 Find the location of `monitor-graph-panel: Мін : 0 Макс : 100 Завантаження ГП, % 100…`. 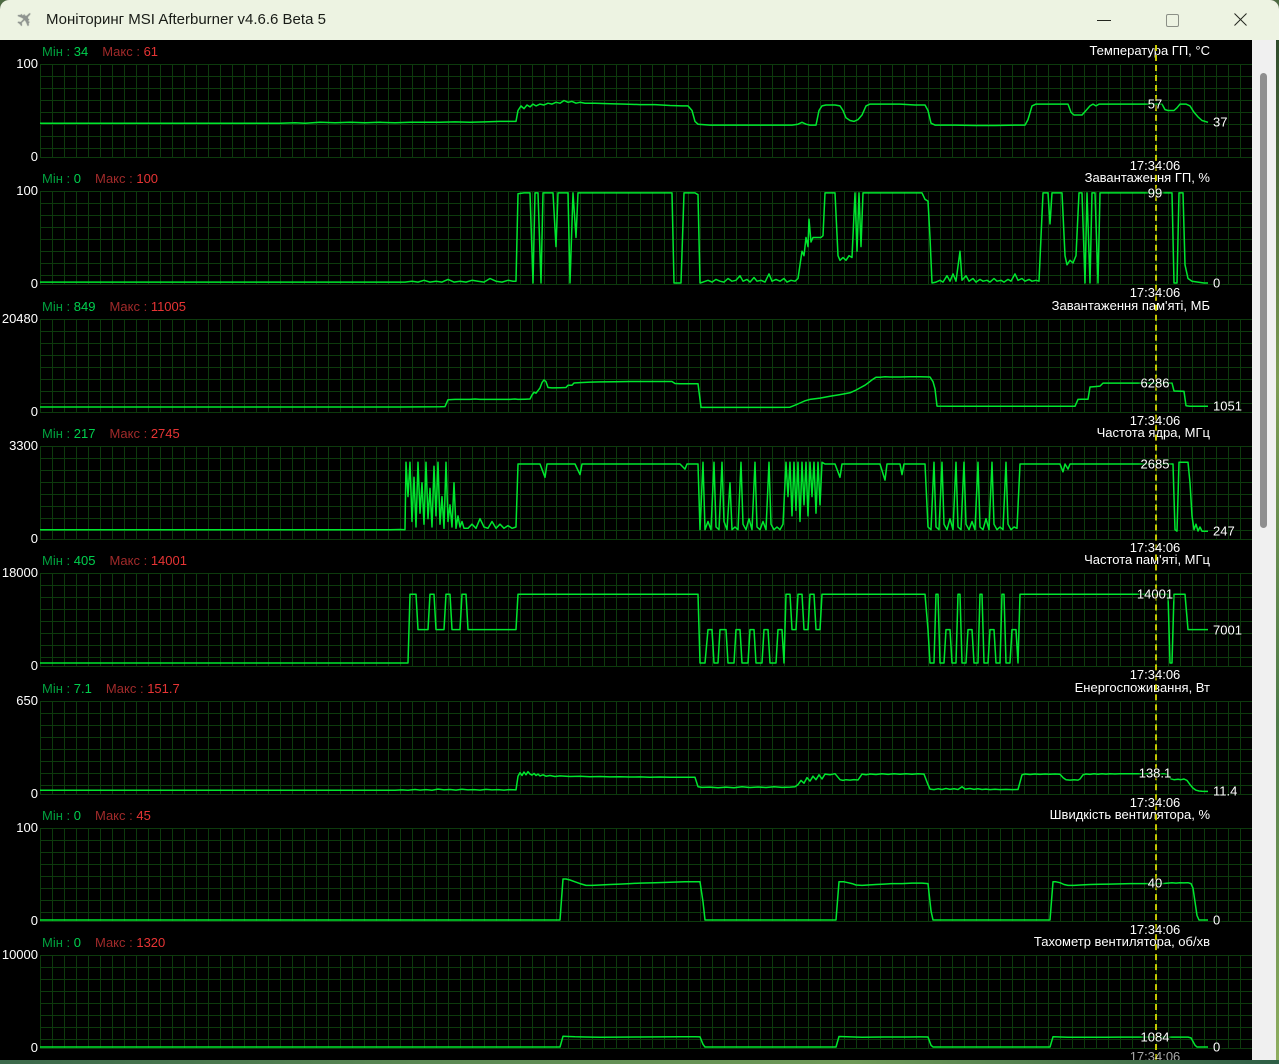

monitor-graph-panel: Мін : 0 Макс : 100 Завантаження ГП, % 100… is located at coordinates (639, 233).